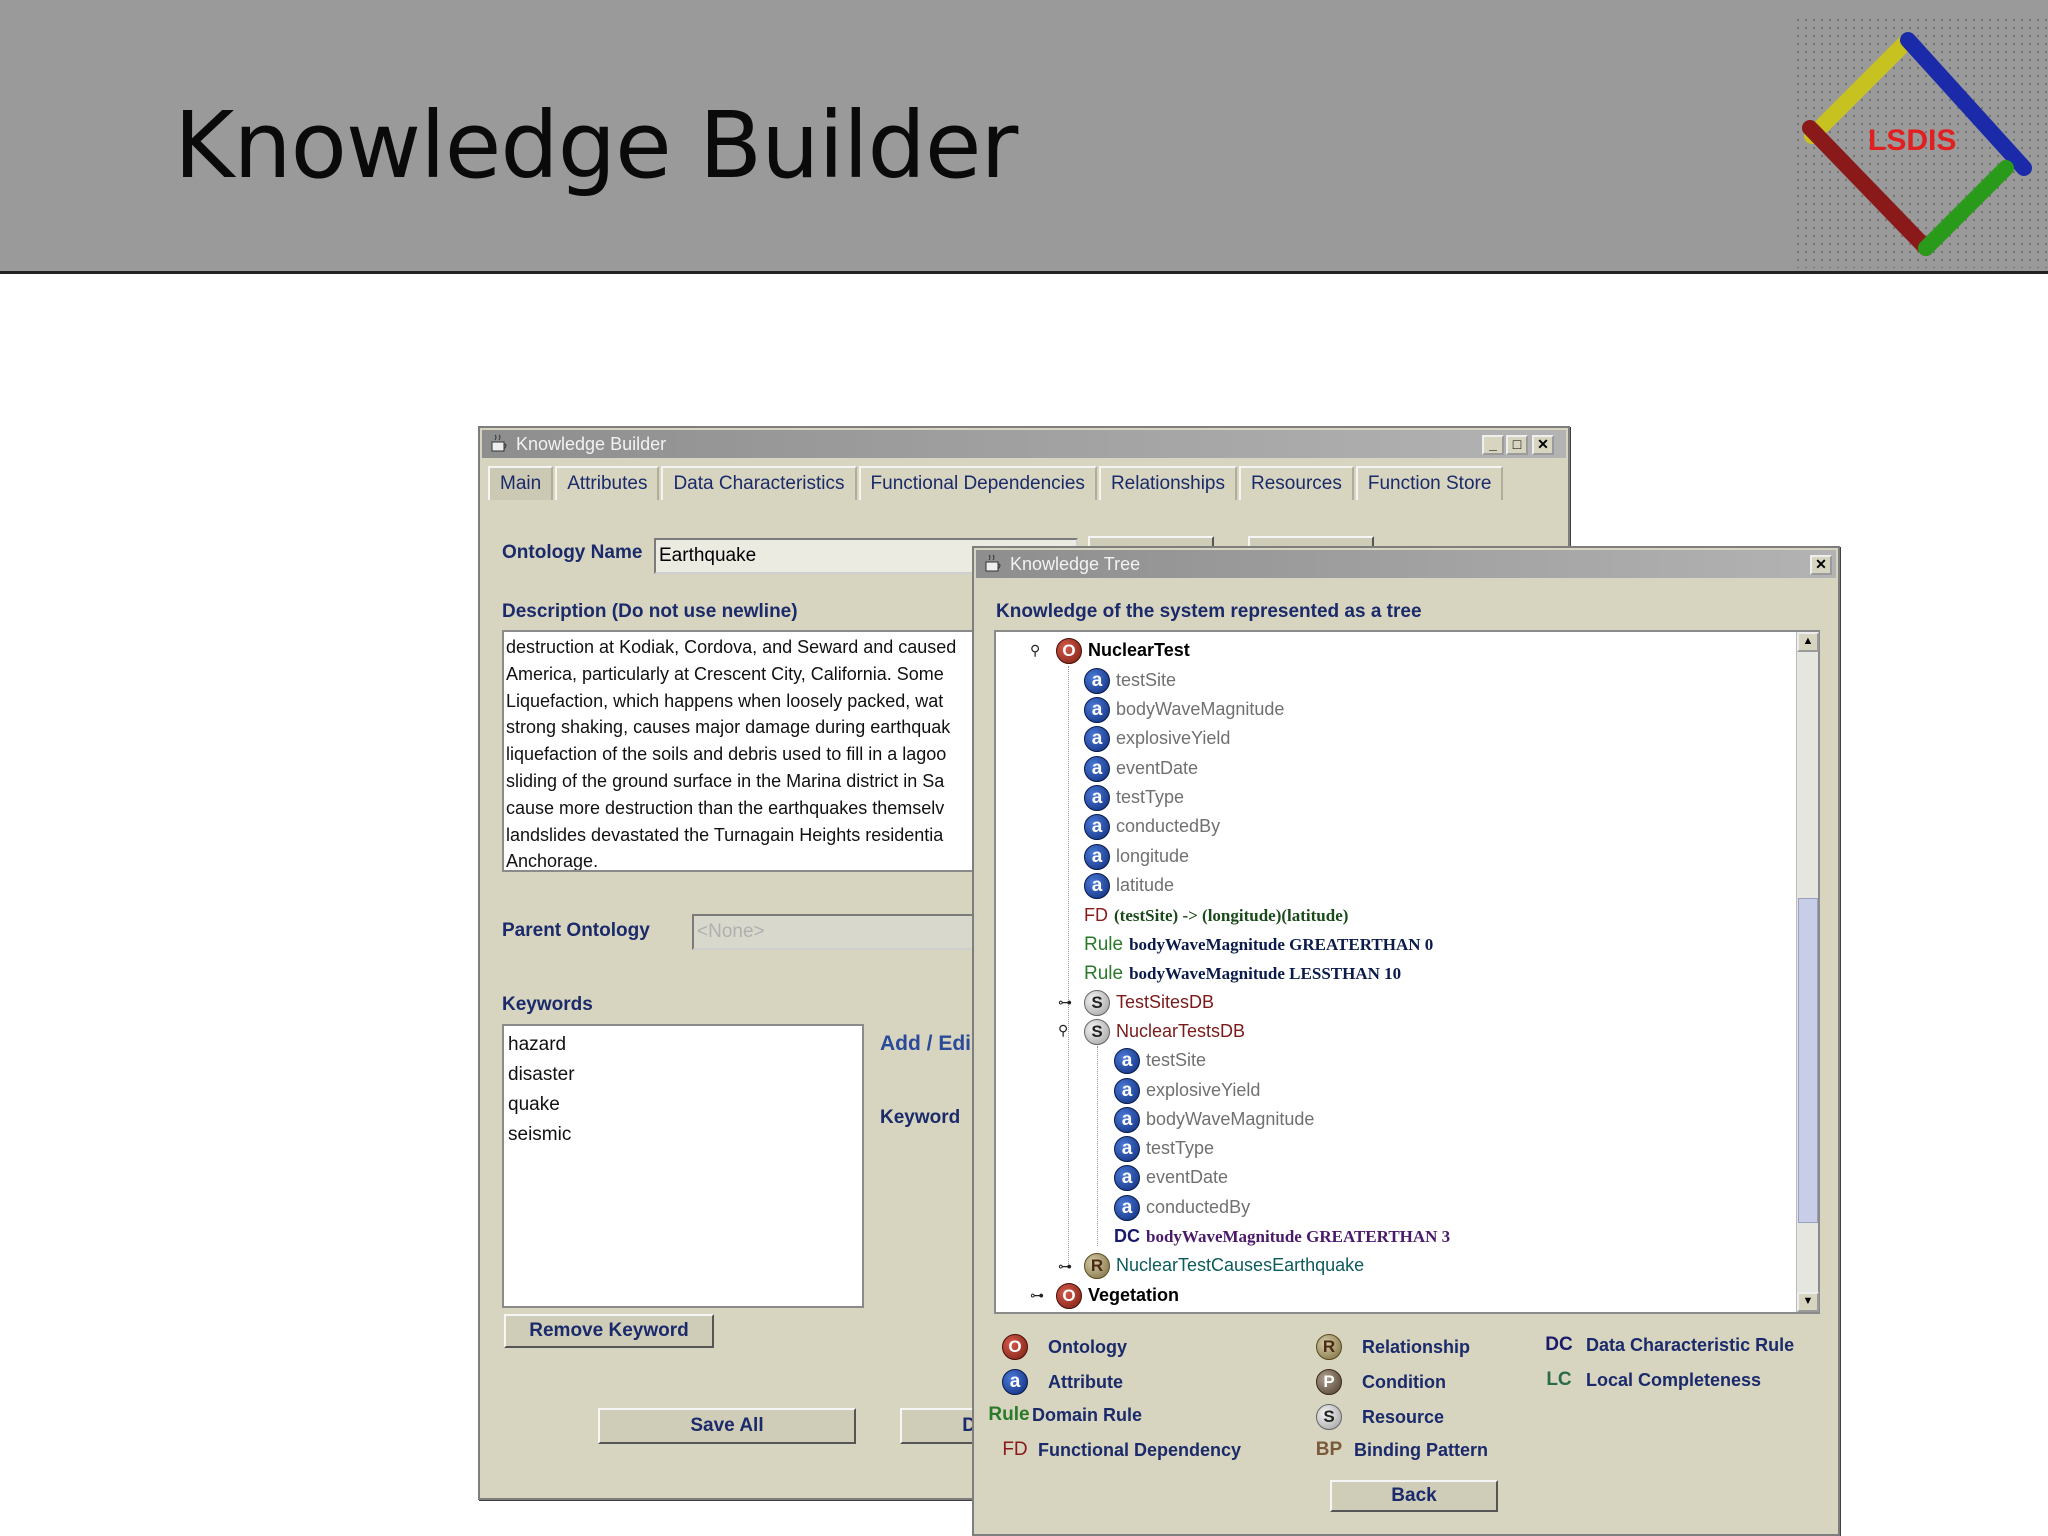 This screenshot has width=2048, height=1536. I want to click on keyword-label: Keyword, so click(920, 1117).